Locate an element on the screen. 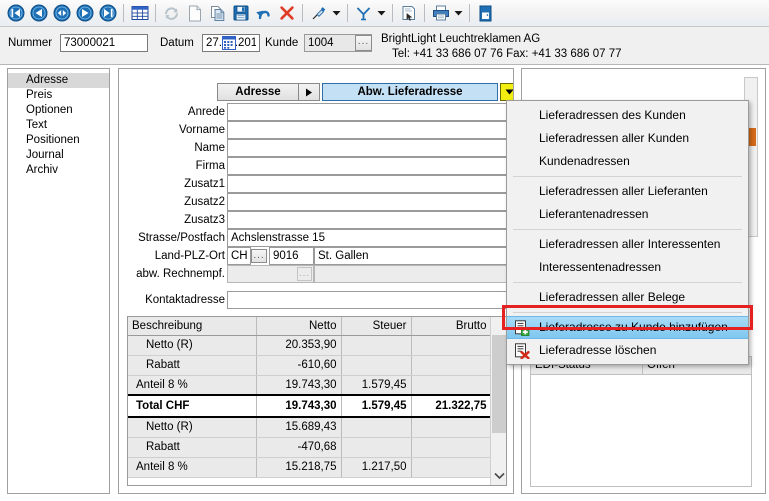 The width and height of the screenshot is (769, 501). input-zusatz2 is located at coordinates (367, 202).